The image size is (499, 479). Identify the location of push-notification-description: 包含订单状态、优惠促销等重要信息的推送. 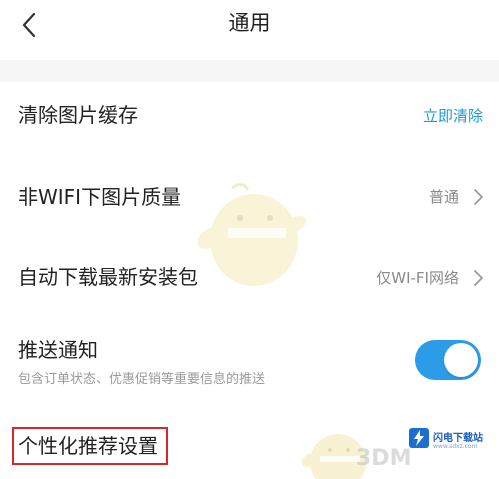
(142, 379).